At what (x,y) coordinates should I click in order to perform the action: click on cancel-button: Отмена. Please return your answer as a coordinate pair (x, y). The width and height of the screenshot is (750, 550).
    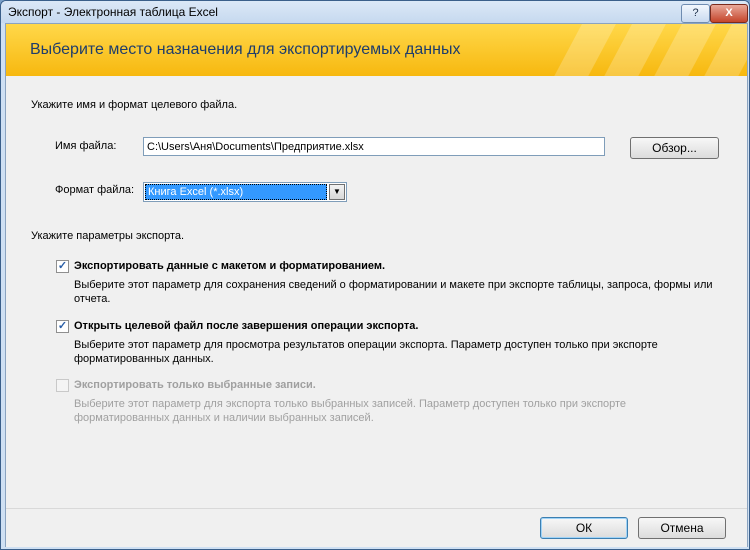
    Looking at the image, I should click on (682, 528).